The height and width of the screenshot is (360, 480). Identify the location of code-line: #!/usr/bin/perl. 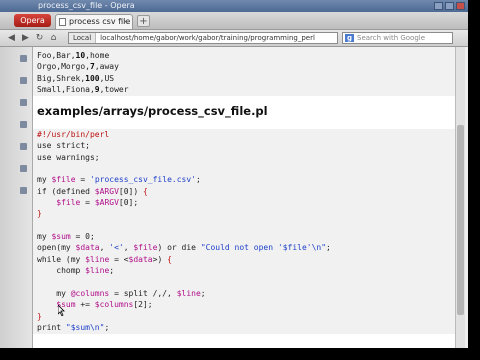
(73, 134).